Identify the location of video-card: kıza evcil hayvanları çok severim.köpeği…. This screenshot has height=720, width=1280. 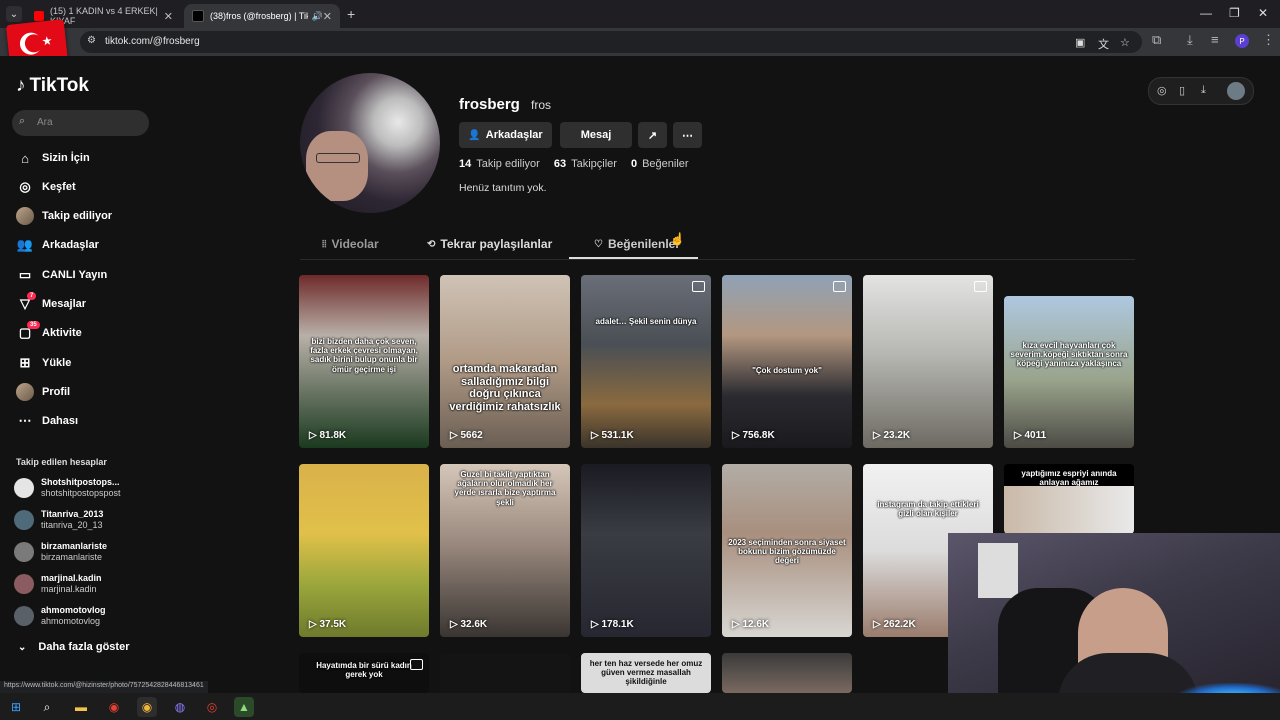
(1069, 372).